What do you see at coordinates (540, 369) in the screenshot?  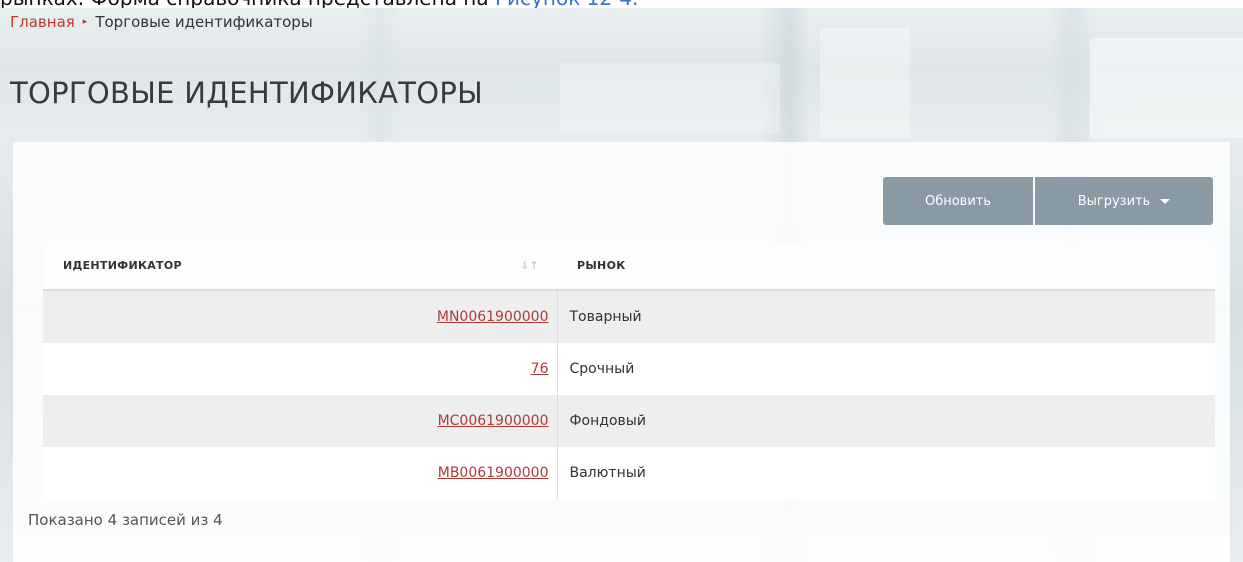 I see `identifier-link: 76` at bounding box center [540, 369].